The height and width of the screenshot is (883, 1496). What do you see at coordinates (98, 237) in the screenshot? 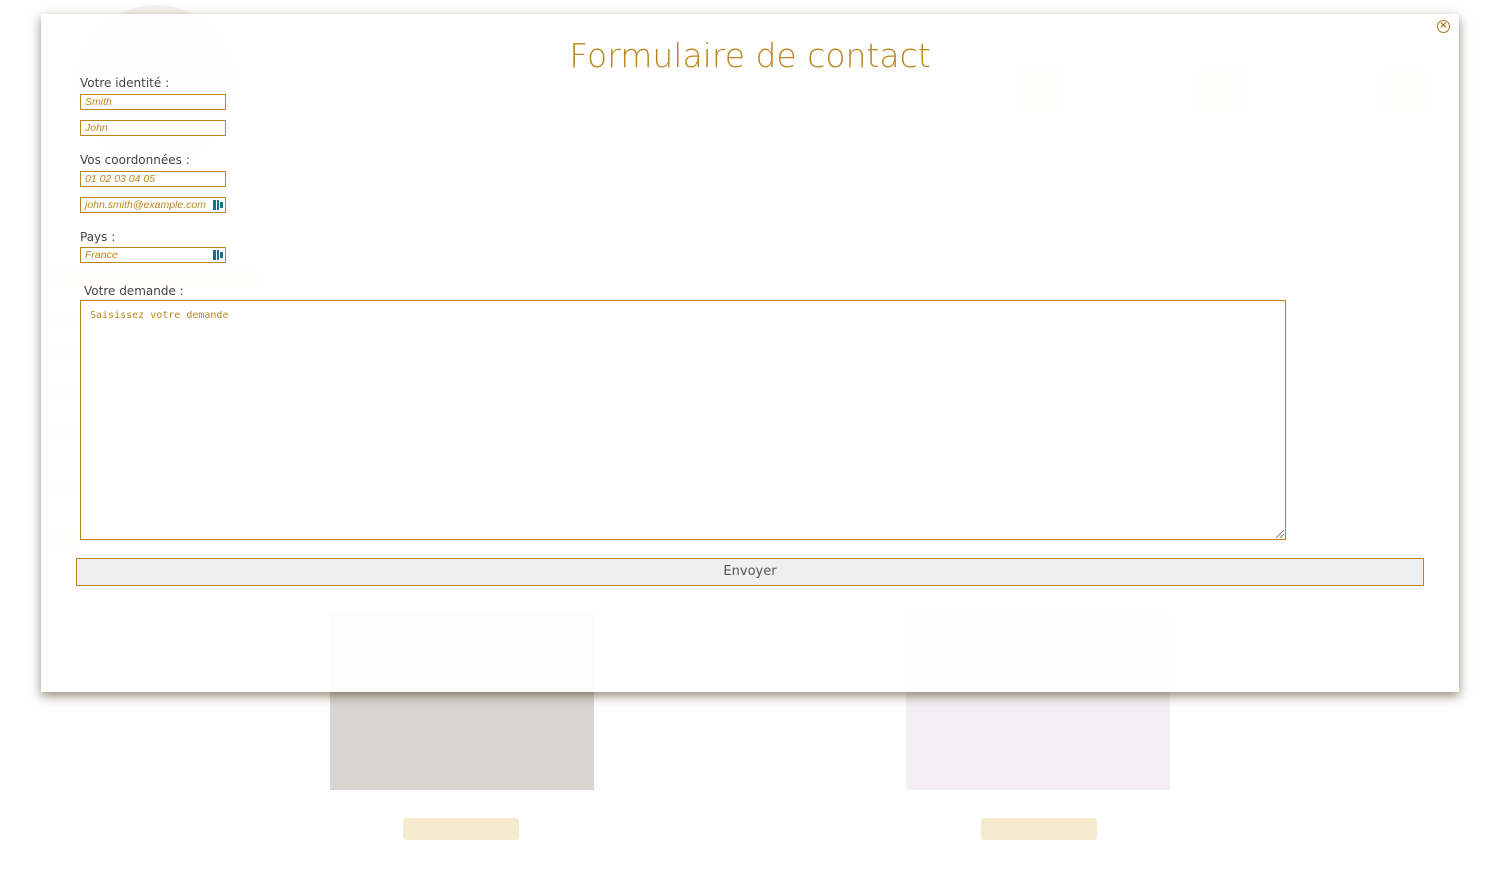
I see `country-label: Pays :` at bounding box center [98, 237].